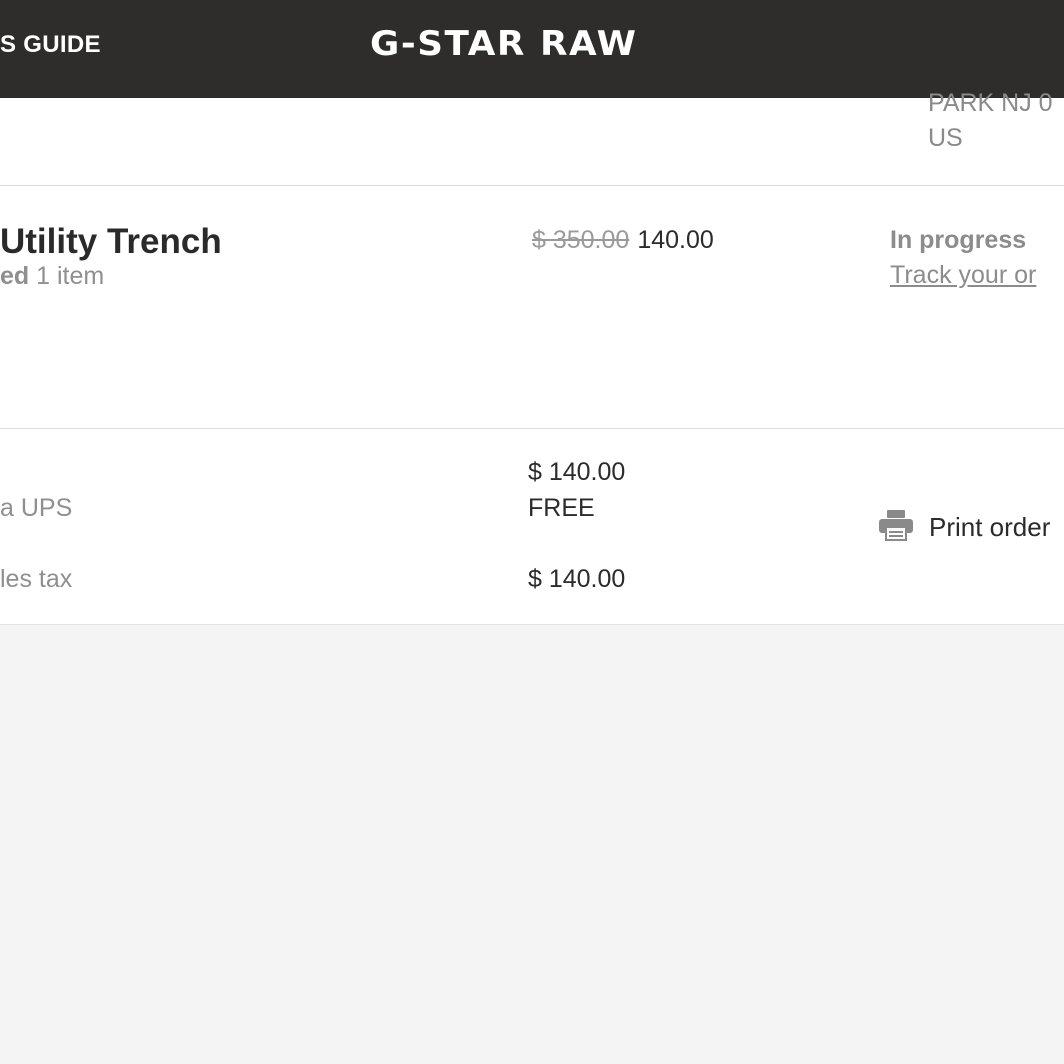 This screenshot has width=1064, height=1064. What do you see at coordinates (675, 240) in the screenshot?
I see `sale-price: 140.00` at bounding box center [675, 240].